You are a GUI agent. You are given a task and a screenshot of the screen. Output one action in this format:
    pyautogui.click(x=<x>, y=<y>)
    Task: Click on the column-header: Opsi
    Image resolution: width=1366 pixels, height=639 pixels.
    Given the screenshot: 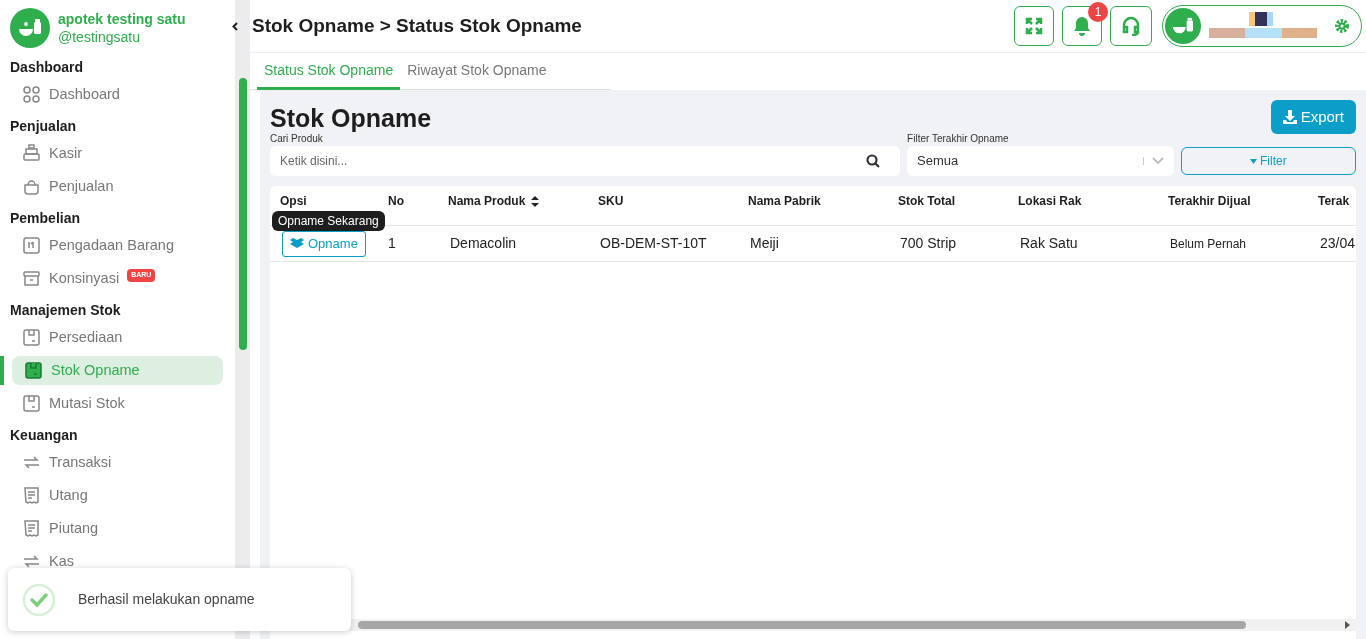 What is the action you would take?
    pyautogui.click(x=293, y=201)
    